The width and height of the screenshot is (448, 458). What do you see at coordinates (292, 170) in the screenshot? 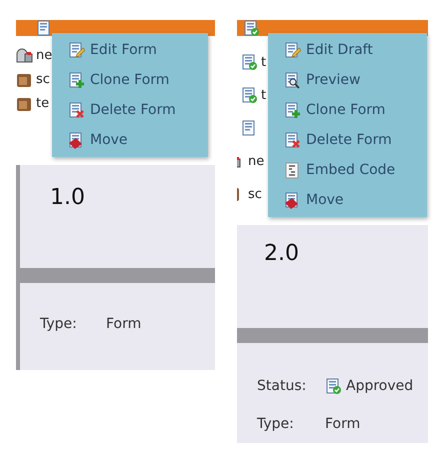
I see `code-document-icon` at bounding box center [292, 170].